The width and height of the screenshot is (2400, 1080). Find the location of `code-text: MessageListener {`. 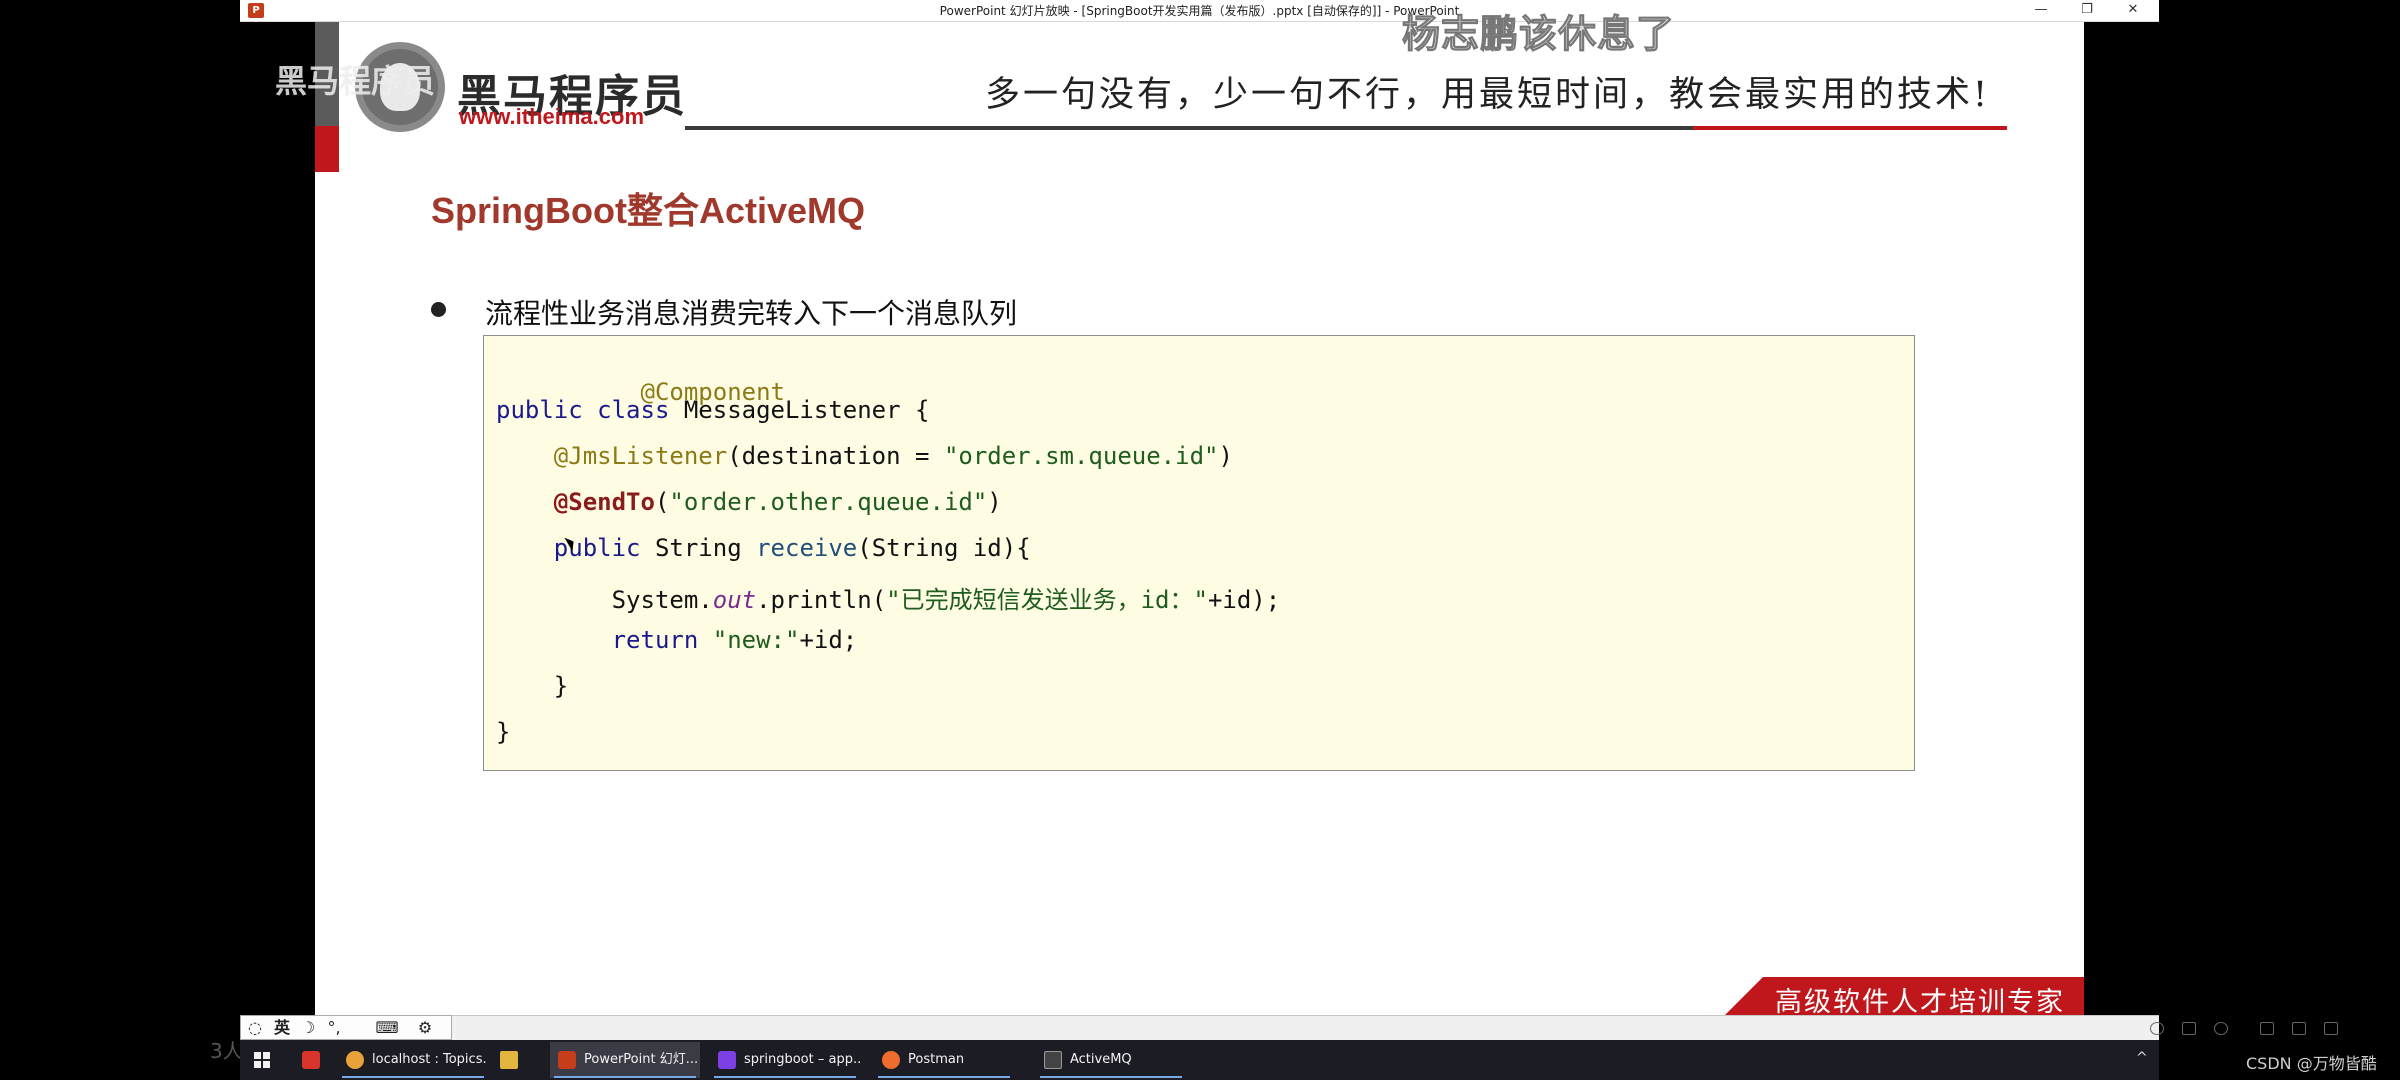

code-text: MessageListener { is located at coordinates (799, 410).